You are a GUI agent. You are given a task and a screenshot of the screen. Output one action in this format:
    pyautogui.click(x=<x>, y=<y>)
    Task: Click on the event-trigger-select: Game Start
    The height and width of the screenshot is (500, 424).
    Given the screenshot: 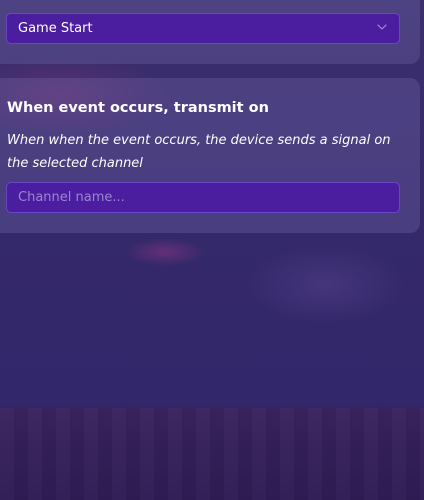 What is the action you would take?
    pyautogui.click(x=203, y=28)
    